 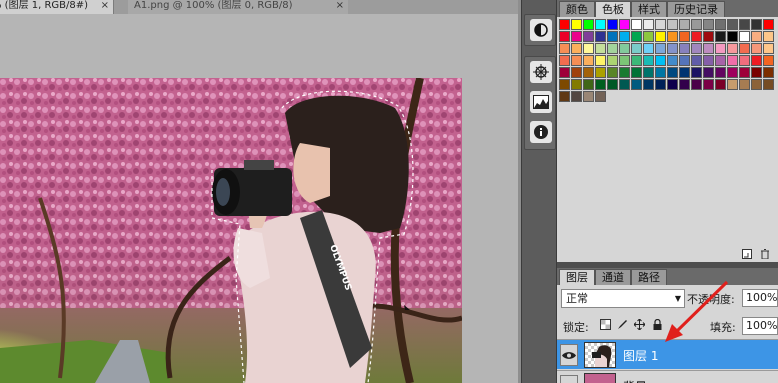 I want to click on layer-row: 背景, so click(x=667, y=376).